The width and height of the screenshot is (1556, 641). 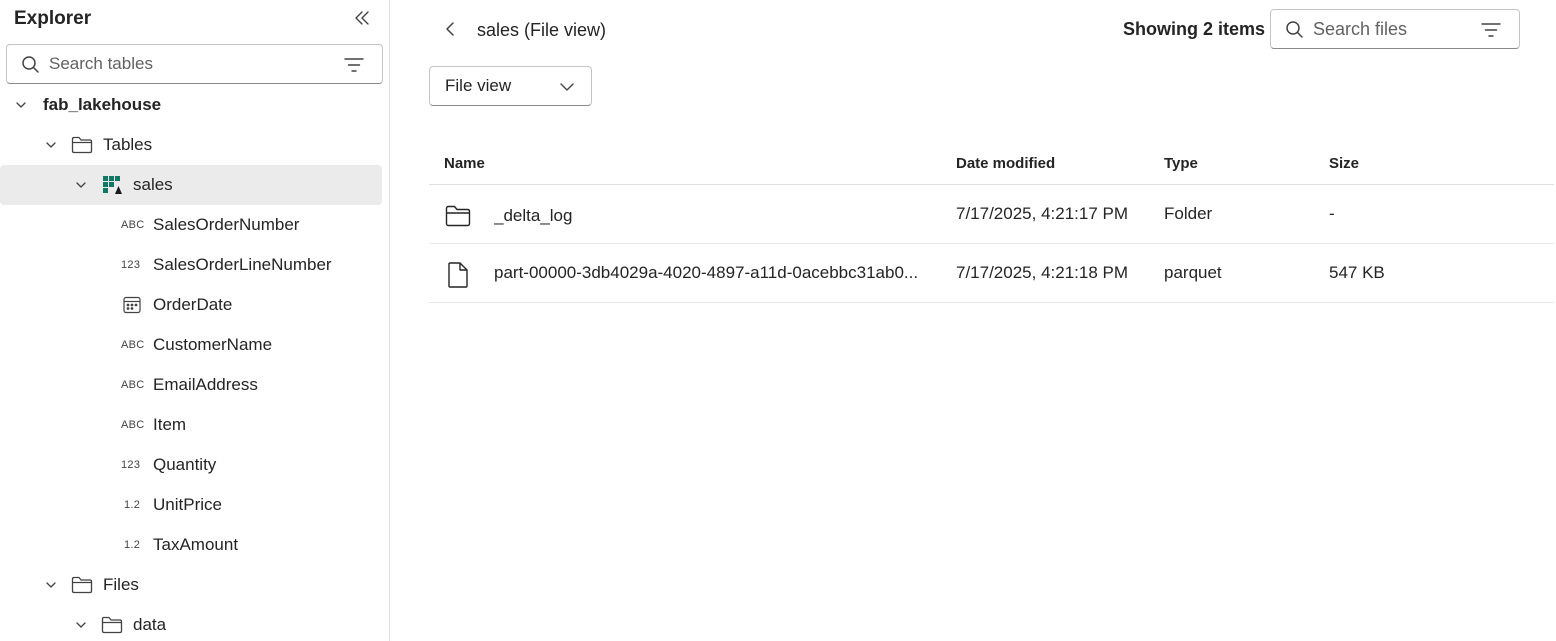 I want to click on tree-item-column: 123 SalesOrderLineNumber, so click(x=194, y=265).